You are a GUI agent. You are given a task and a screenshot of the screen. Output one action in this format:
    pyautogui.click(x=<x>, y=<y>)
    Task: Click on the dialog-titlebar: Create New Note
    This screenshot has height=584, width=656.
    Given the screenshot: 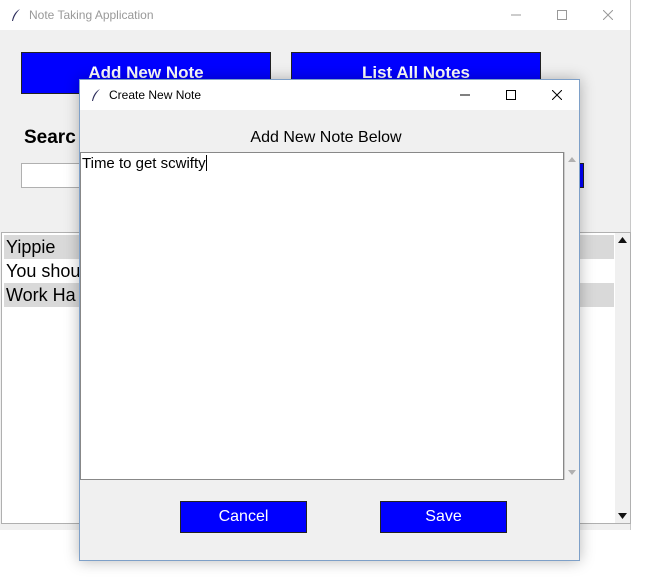 What is the action you would take?
    pyautogui.click(x=329, y=95)
    